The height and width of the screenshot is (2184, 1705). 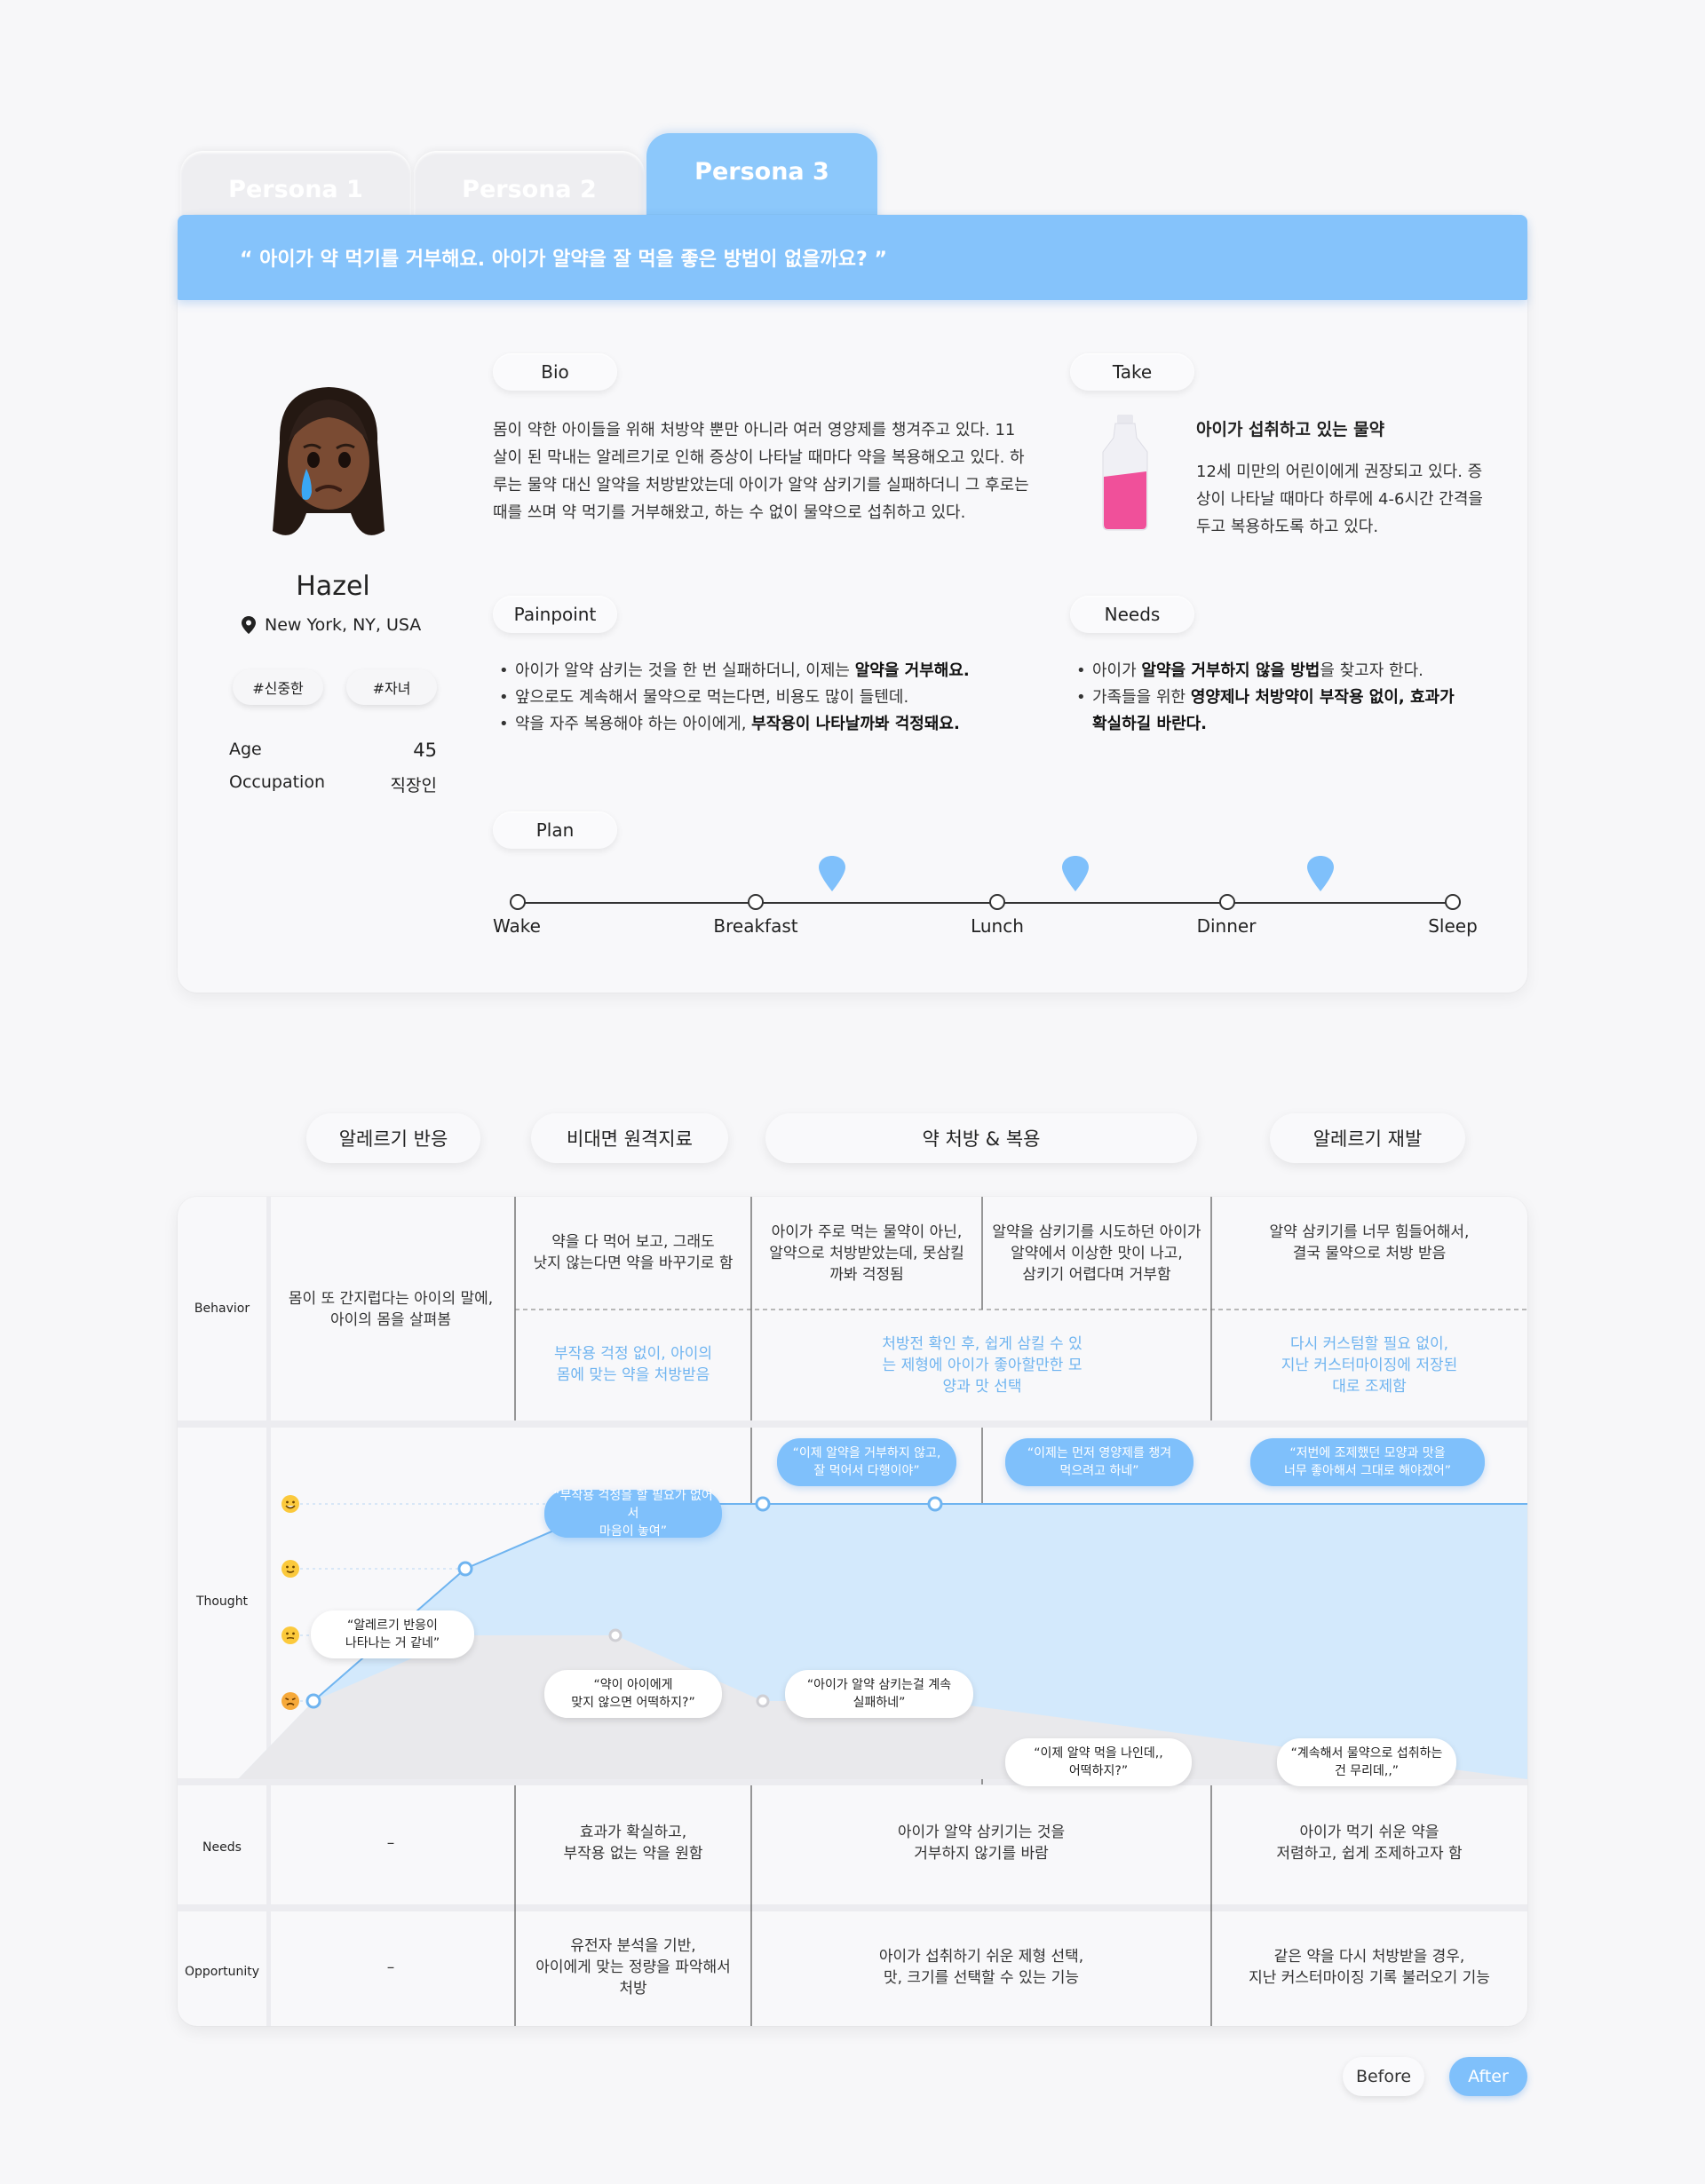 I want to click on list-item: 약을 자주 복용해야 하는 아이에게, 부작용이 나타날까봐 걱정돼요., so click(x=773, y=724).